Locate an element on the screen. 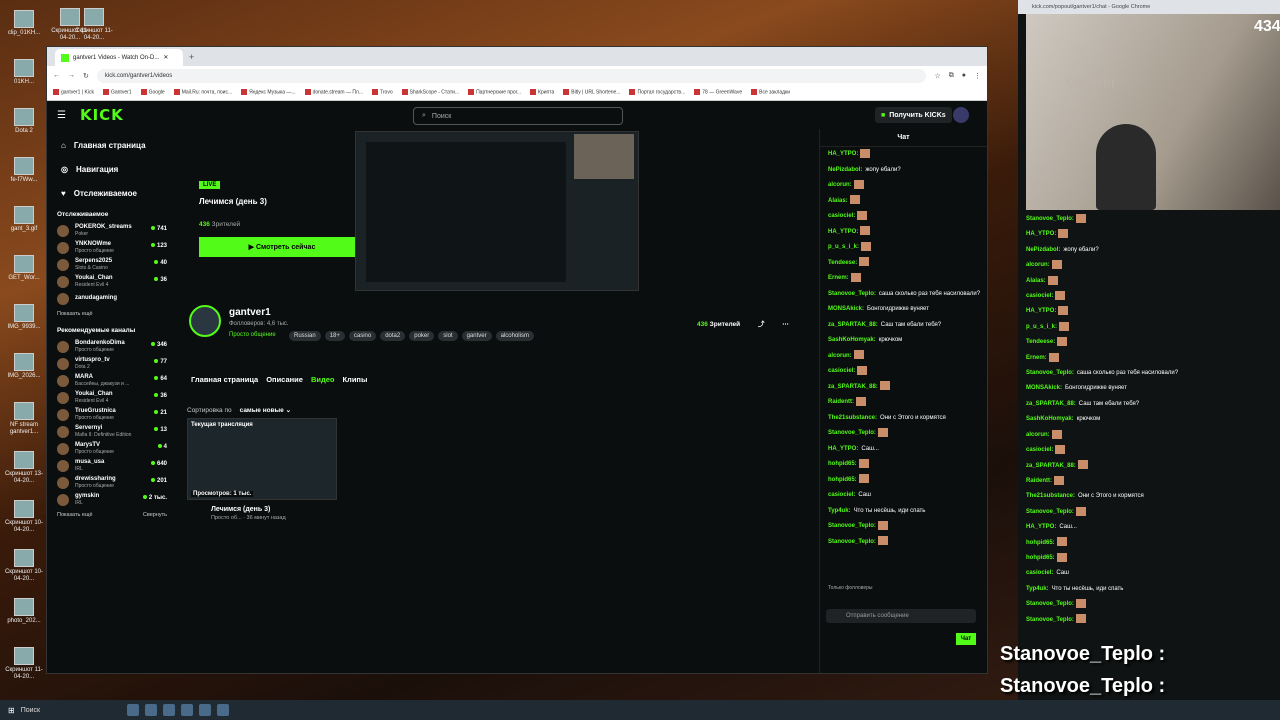  hamburger-icon: ☰ is located at coordinates (61, 115).